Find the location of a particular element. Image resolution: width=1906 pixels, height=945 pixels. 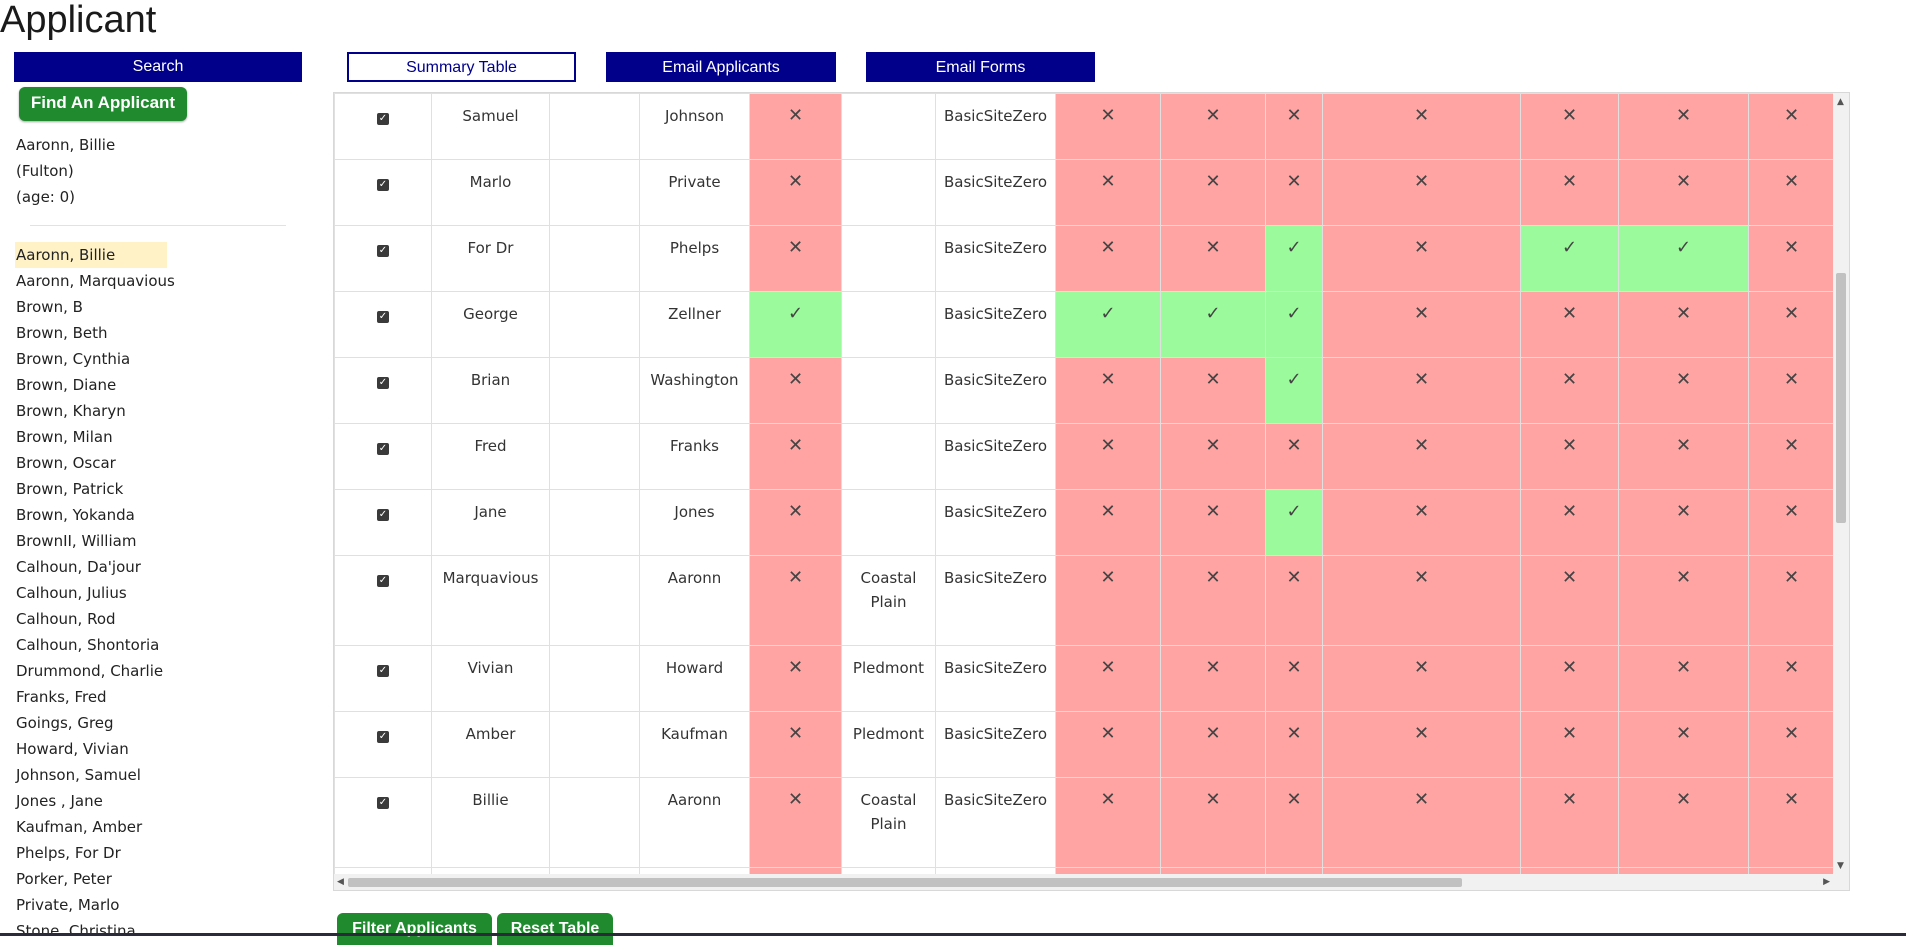

table-row: ✓ Jane Jones ✕ BasicSiteZero ✕ ✕ ✓ ✕ ✕ ✕ ✕ is located at coordinates (1084, 522).